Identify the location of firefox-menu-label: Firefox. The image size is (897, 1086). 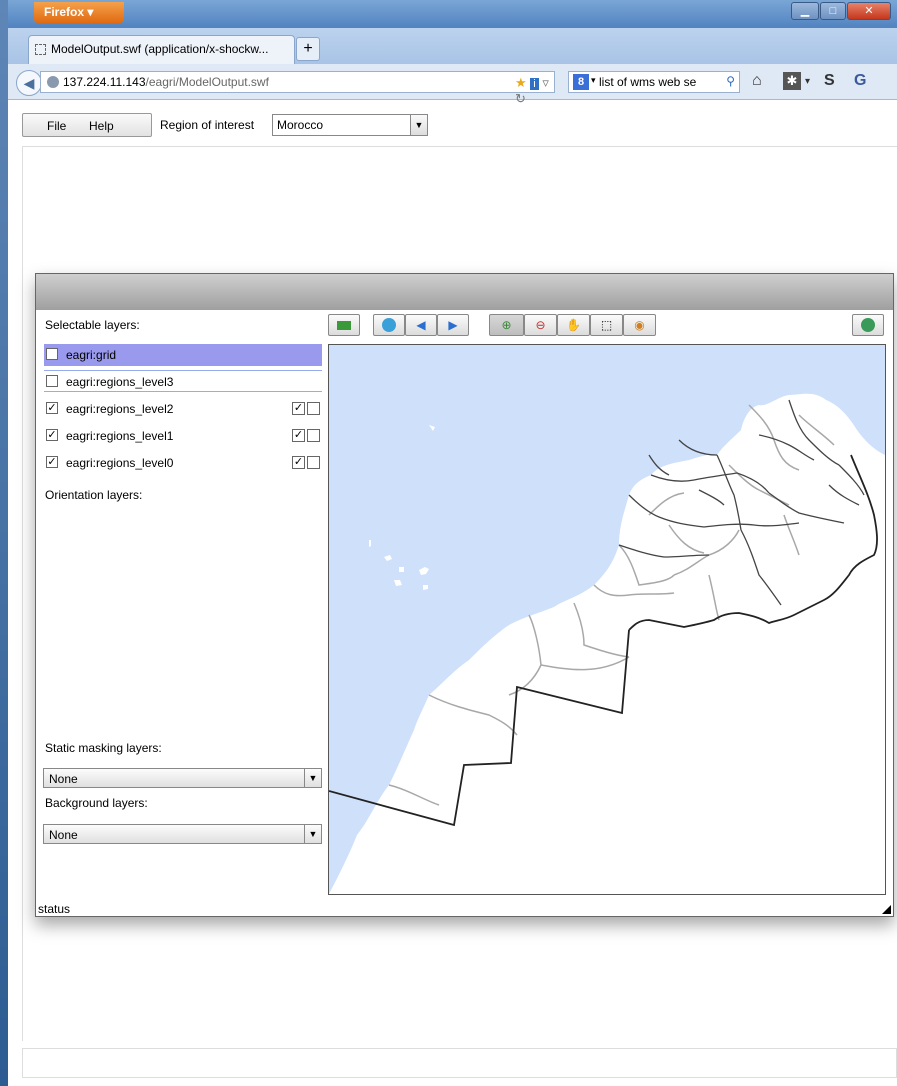
(64, 12).